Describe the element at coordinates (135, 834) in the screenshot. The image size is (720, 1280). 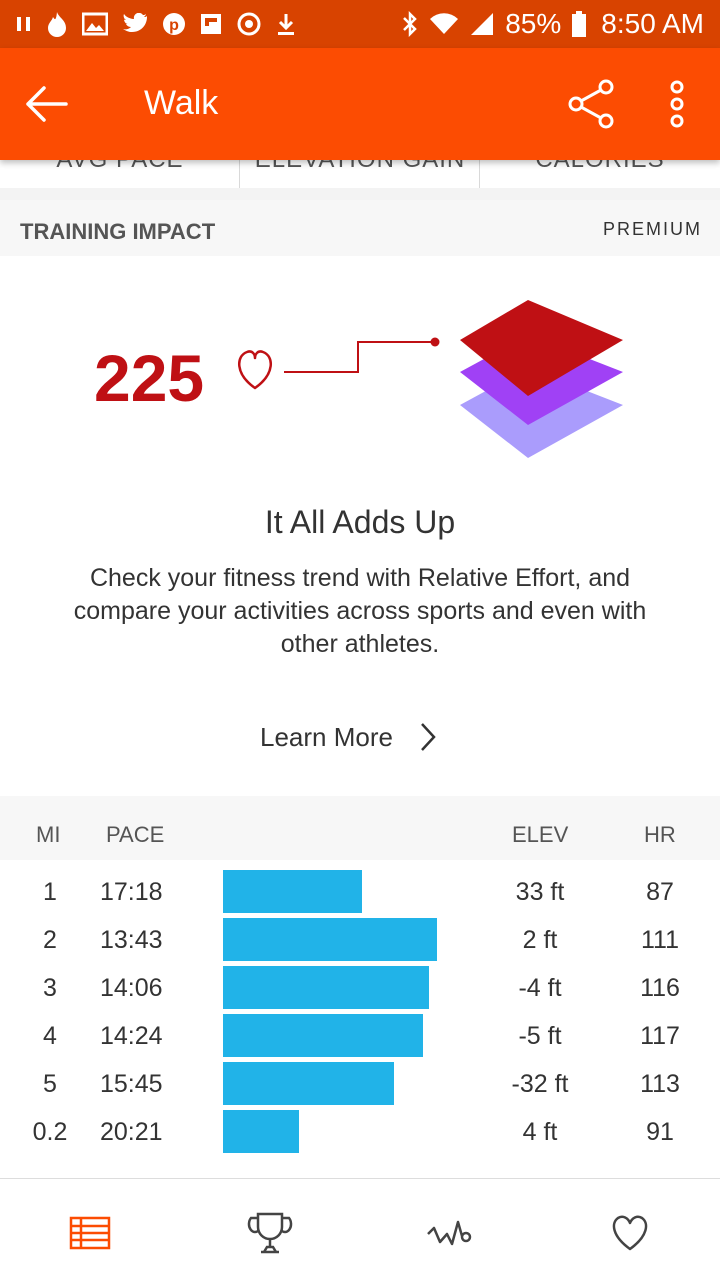
I see `column-header-pace: PACE` at that location.